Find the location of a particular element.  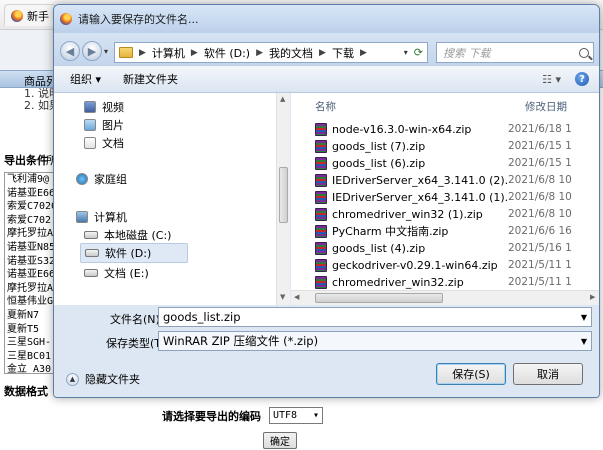

file-row: node-v16.3.0-win-x64.zip 2021/6/18 1 is located at coordinates (457, 129).